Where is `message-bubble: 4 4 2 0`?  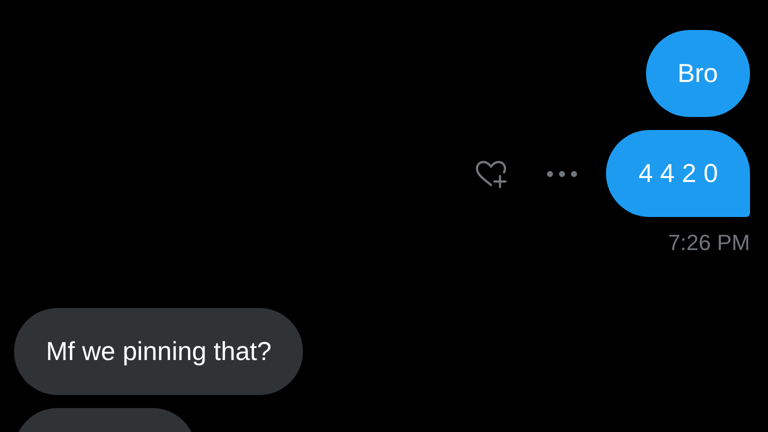 message-bubble: 4 4 2 0 is located at coordinates (678, 173).